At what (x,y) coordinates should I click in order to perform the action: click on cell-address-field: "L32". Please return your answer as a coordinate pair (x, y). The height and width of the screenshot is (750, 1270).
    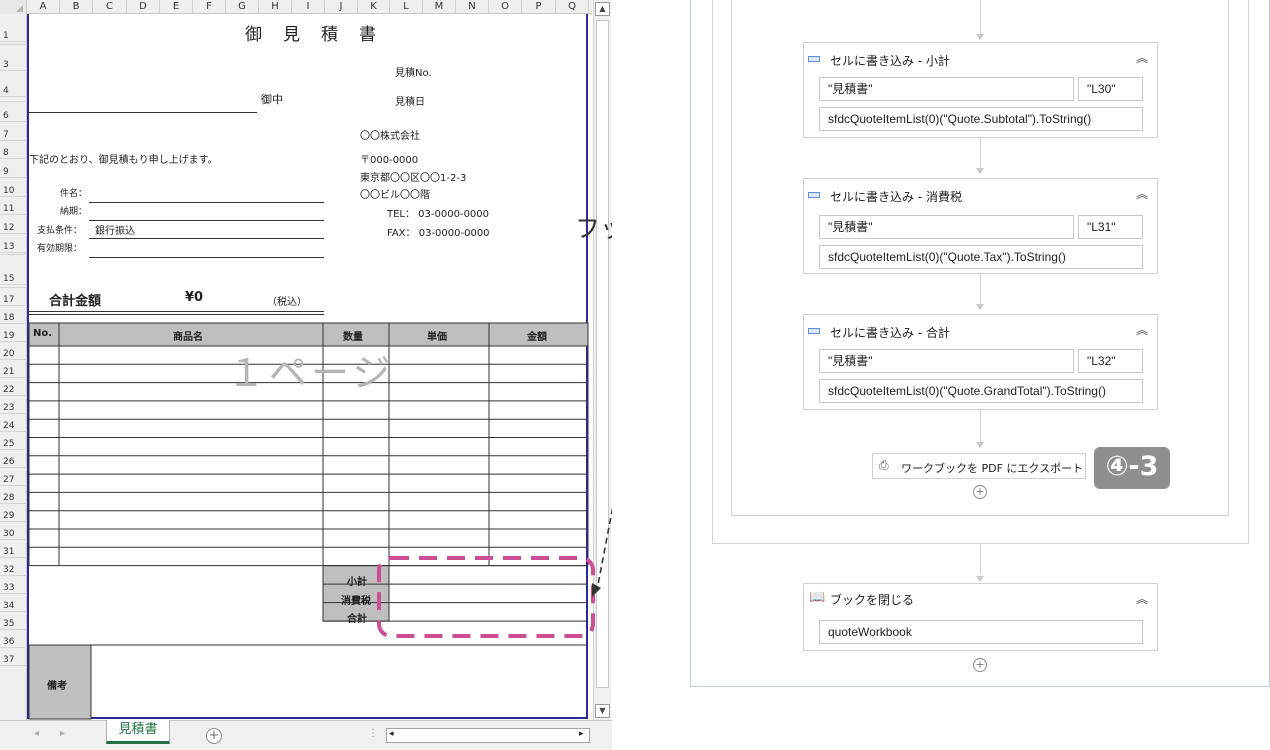
    Looking at the image, I should click on (1110, 361).